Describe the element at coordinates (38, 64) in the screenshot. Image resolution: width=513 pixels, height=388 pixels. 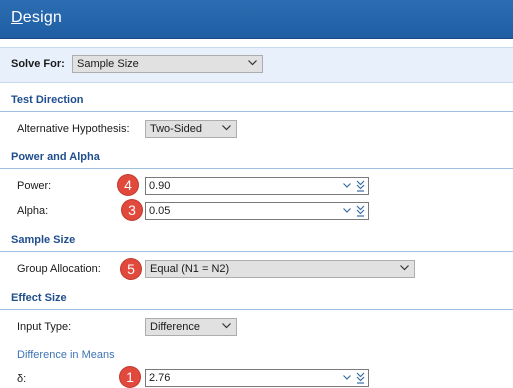
I see `solve-for-label: Solve For:` at that location.